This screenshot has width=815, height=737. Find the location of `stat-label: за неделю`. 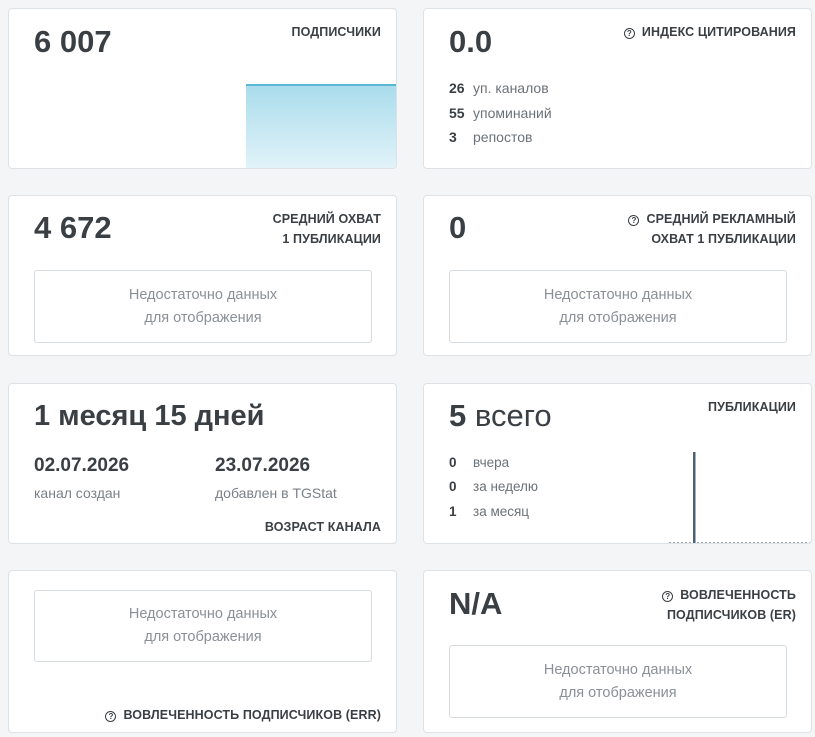

stat-label: за неделю is located at coordinates (506, 486).